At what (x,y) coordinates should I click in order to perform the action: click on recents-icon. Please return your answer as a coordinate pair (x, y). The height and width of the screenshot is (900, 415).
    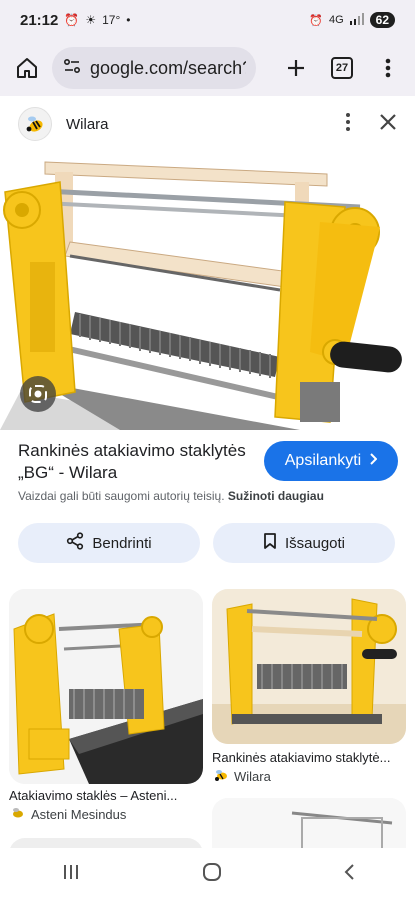
    Looking at the image, I should click on (71, 874).